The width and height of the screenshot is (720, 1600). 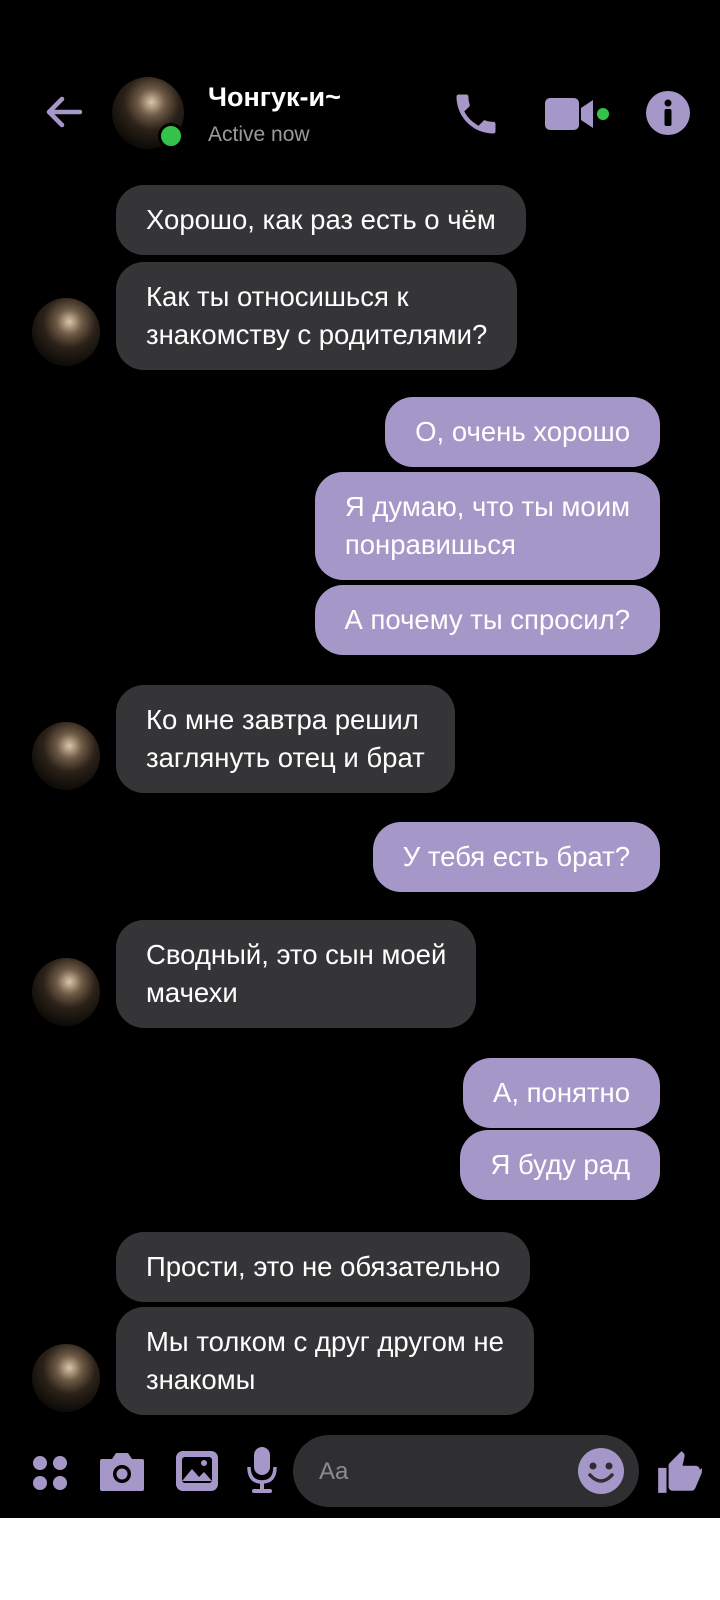 I want to click on video-camera-icon, so click(x=577, y=114).